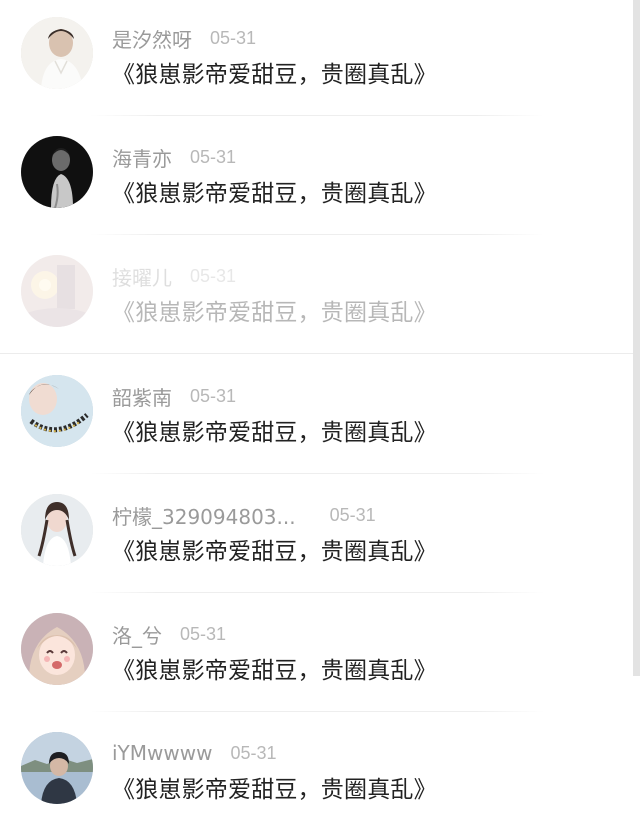 This screenshot has height=834, width=640. I want to click on comment-meta: 柠檬_329094803... 05-31, so click(244, 515).